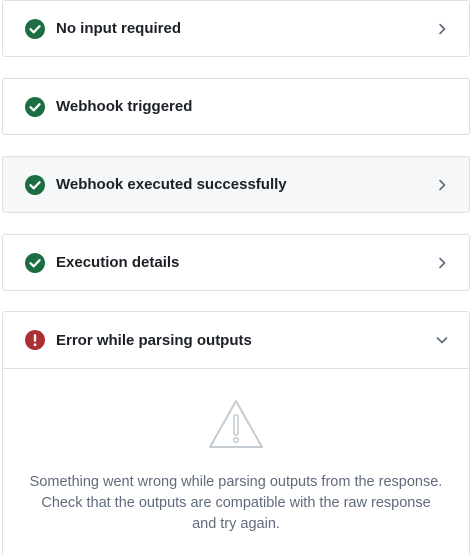 This screenshot has width=474, height=554. I want to click on step-no-input-required: No input required, so click(236, 28).